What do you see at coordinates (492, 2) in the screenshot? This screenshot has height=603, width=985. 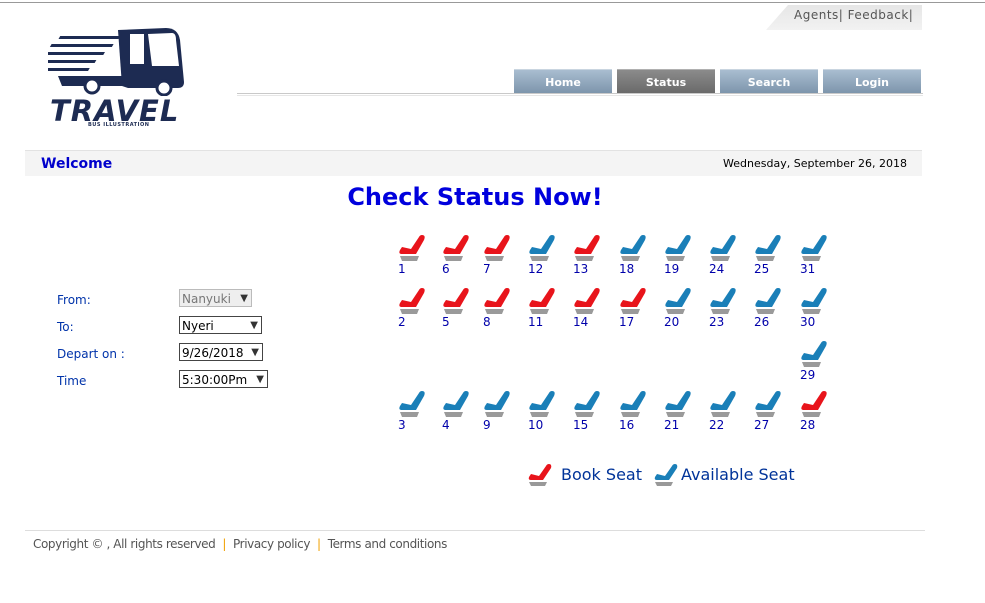 I see `top-border` at bounding box center [492, 2].